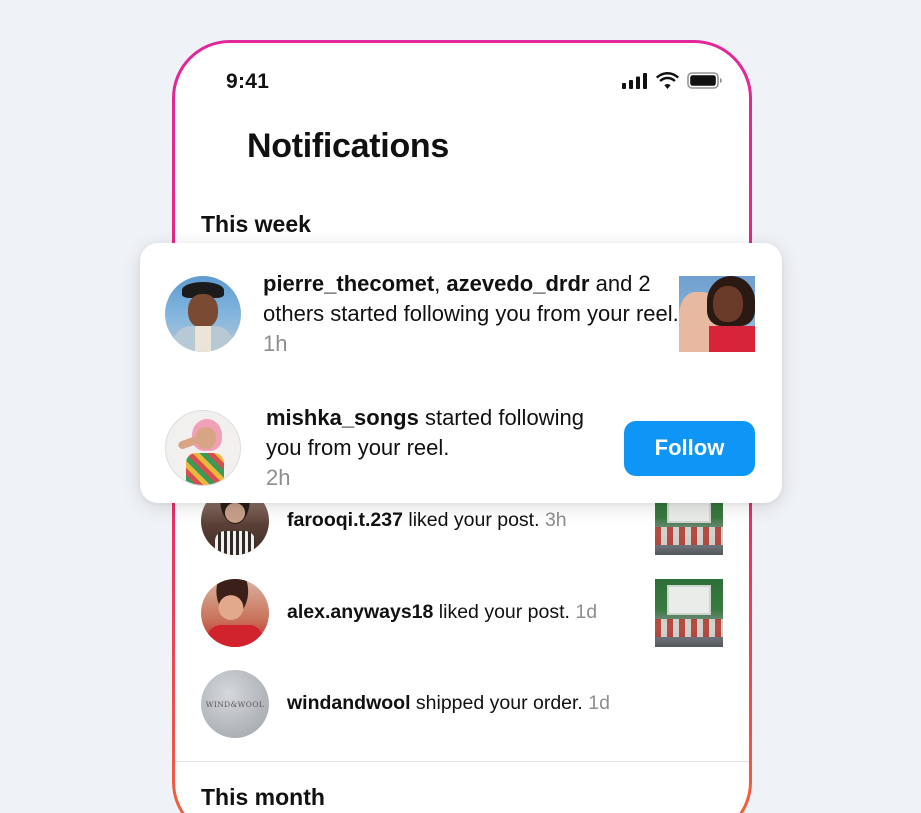  I want to click on notification-message: shipped your order., so click(496, 703).